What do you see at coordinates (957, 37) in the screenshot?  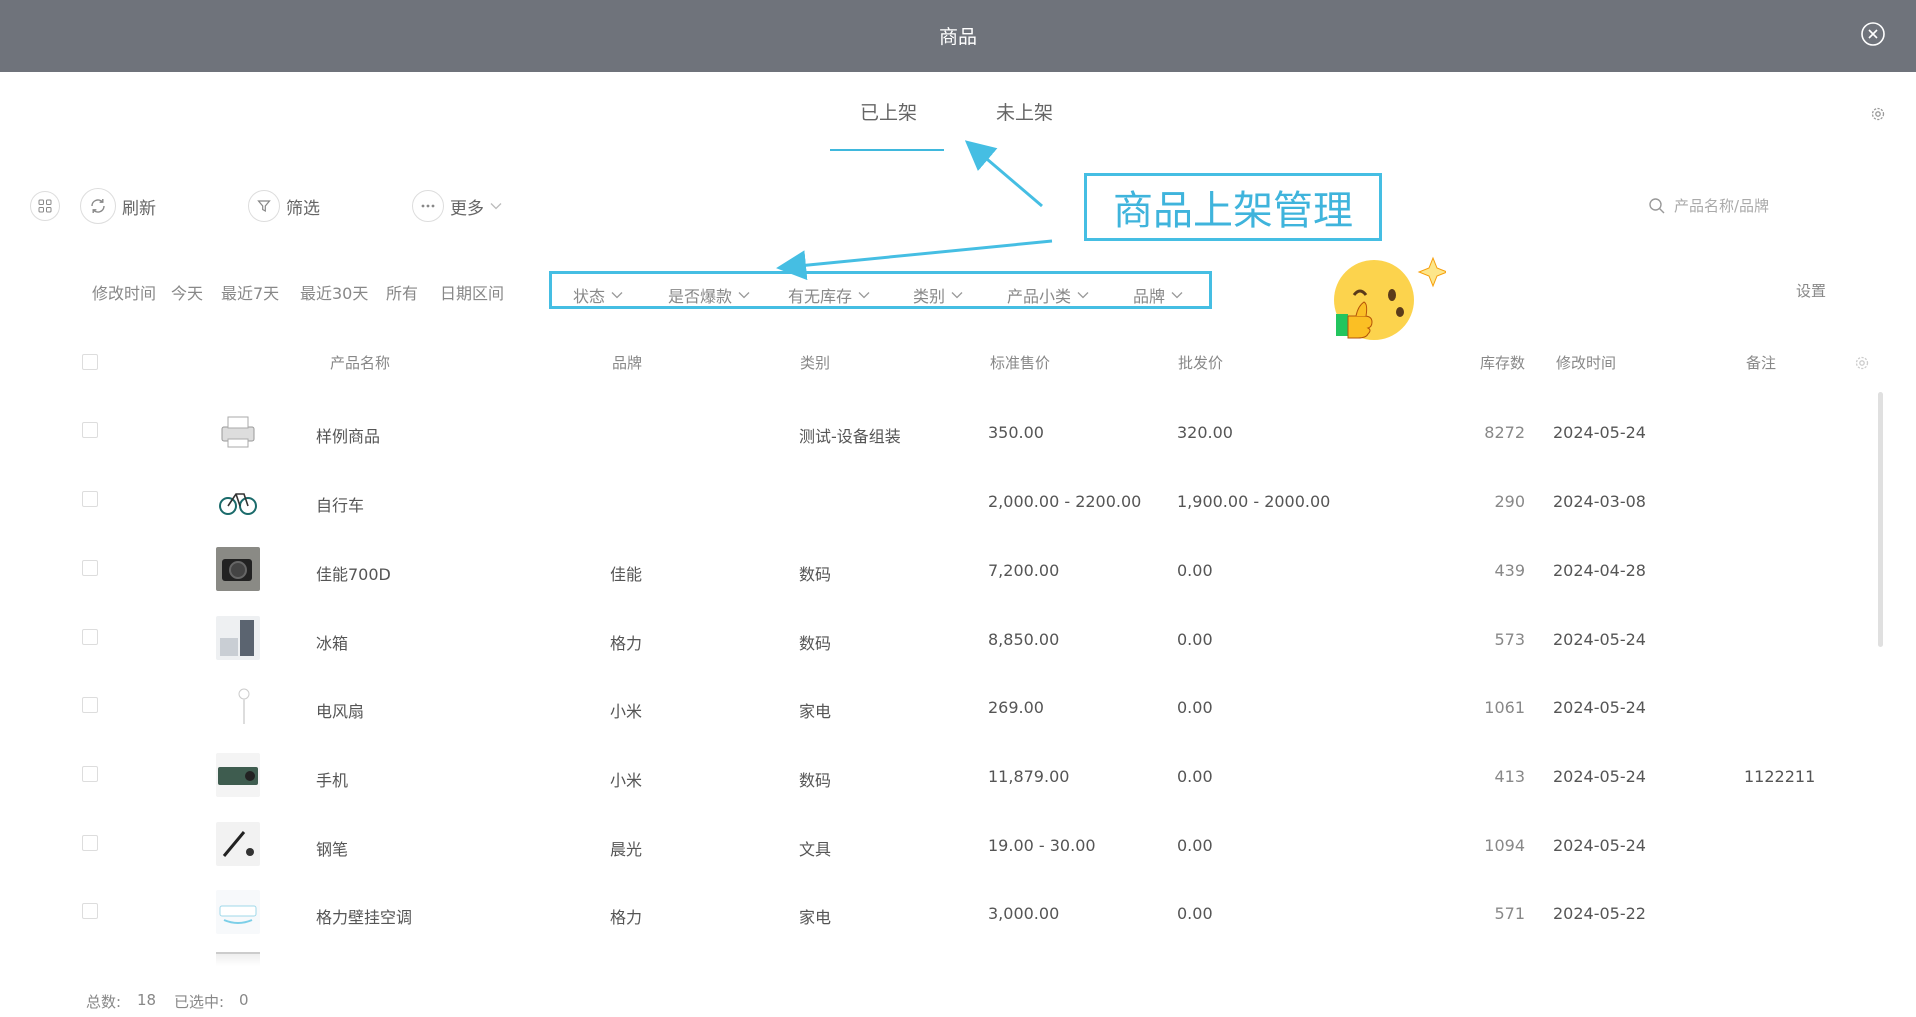 I see `window-title: 商品` at bounding box center [957, 37].